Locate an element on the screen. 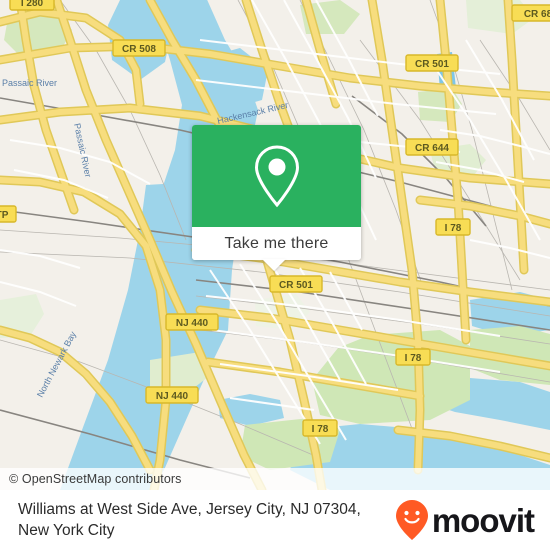 This screenshot has height=550, width=550. location-callout-card: Take me there is located at coordinates (276, 192).